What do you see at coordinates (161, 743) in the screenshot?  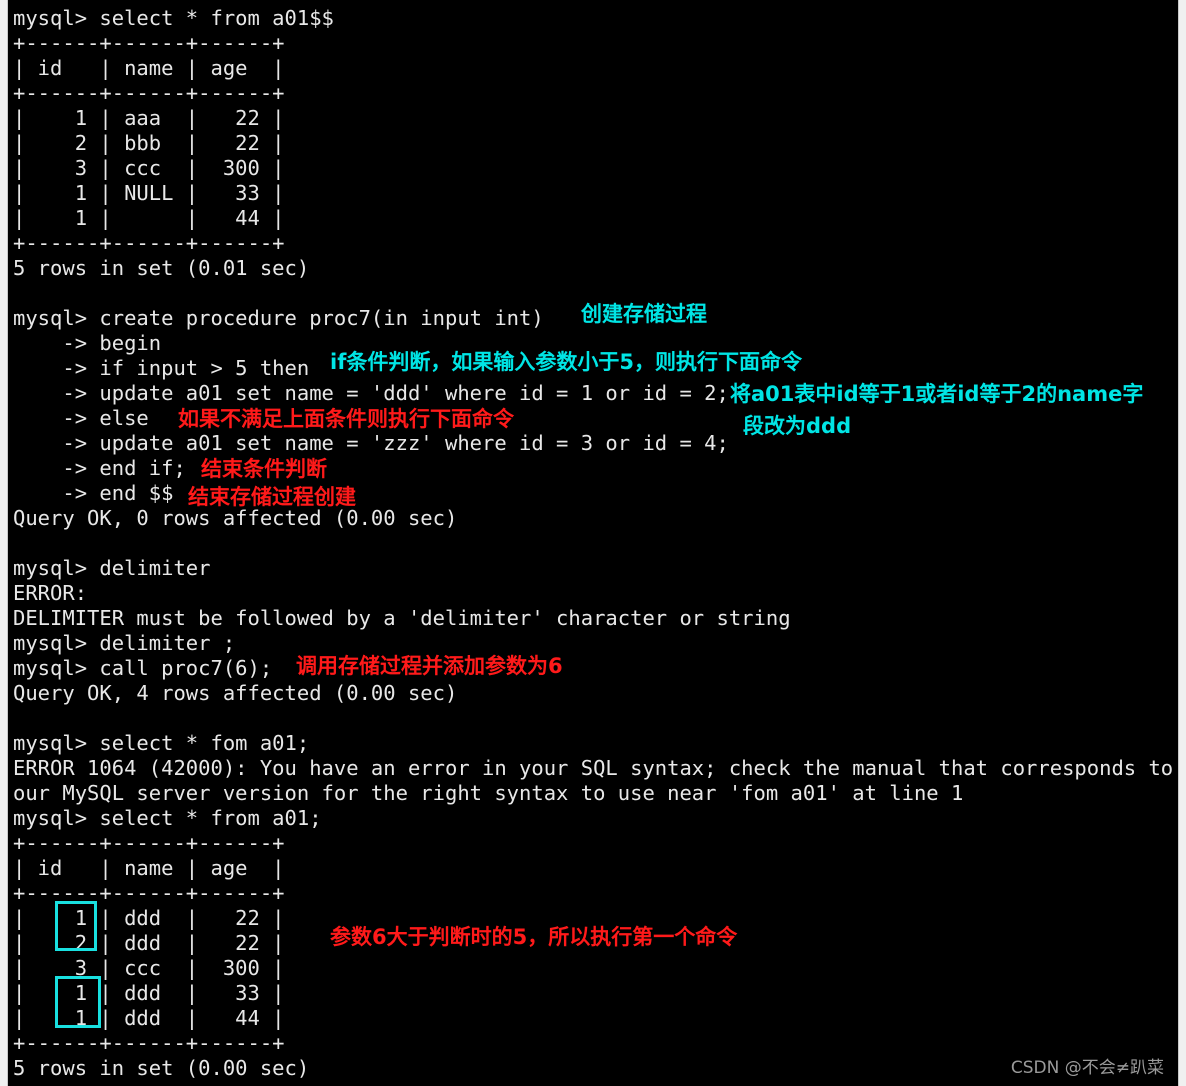 I see `terminal-line: mysql> select * fom a01;` at bounding box center [161, 743].